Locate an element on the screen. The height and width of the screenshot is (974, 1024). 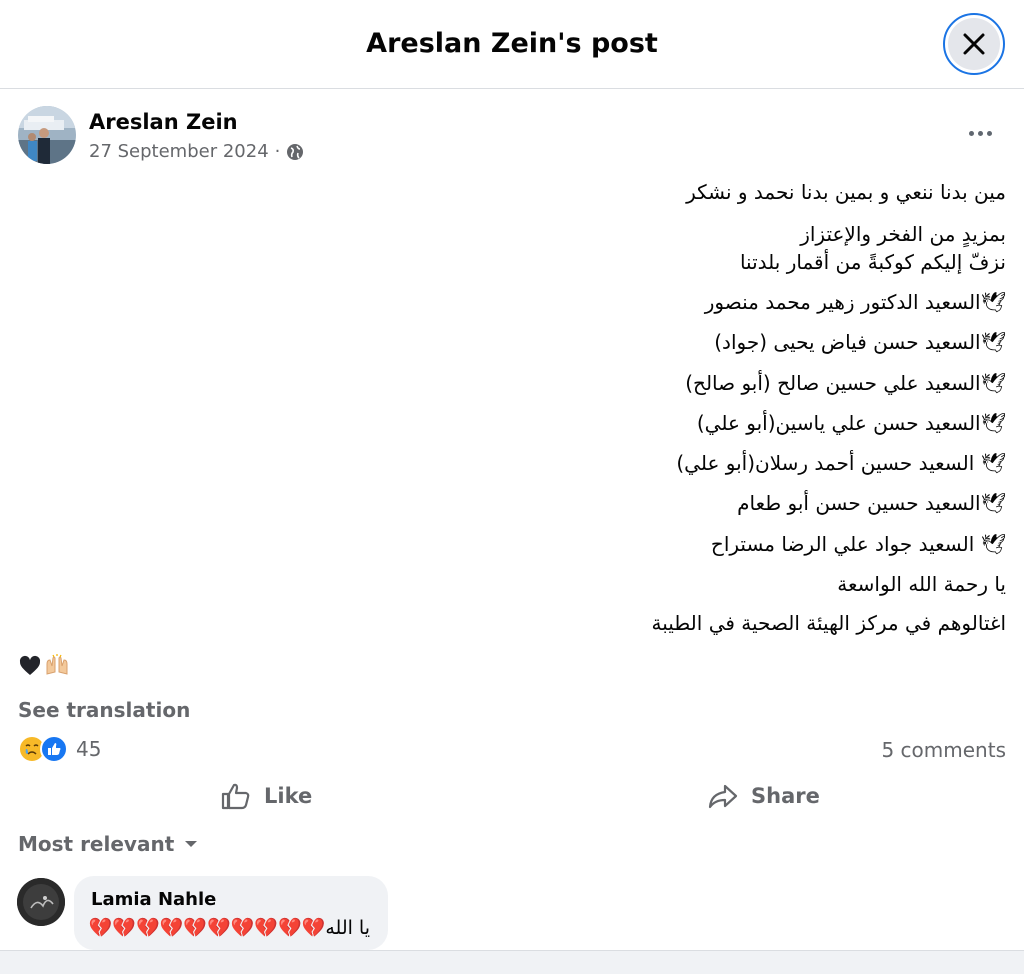
author-avatar is located at coordinates (47, 135).